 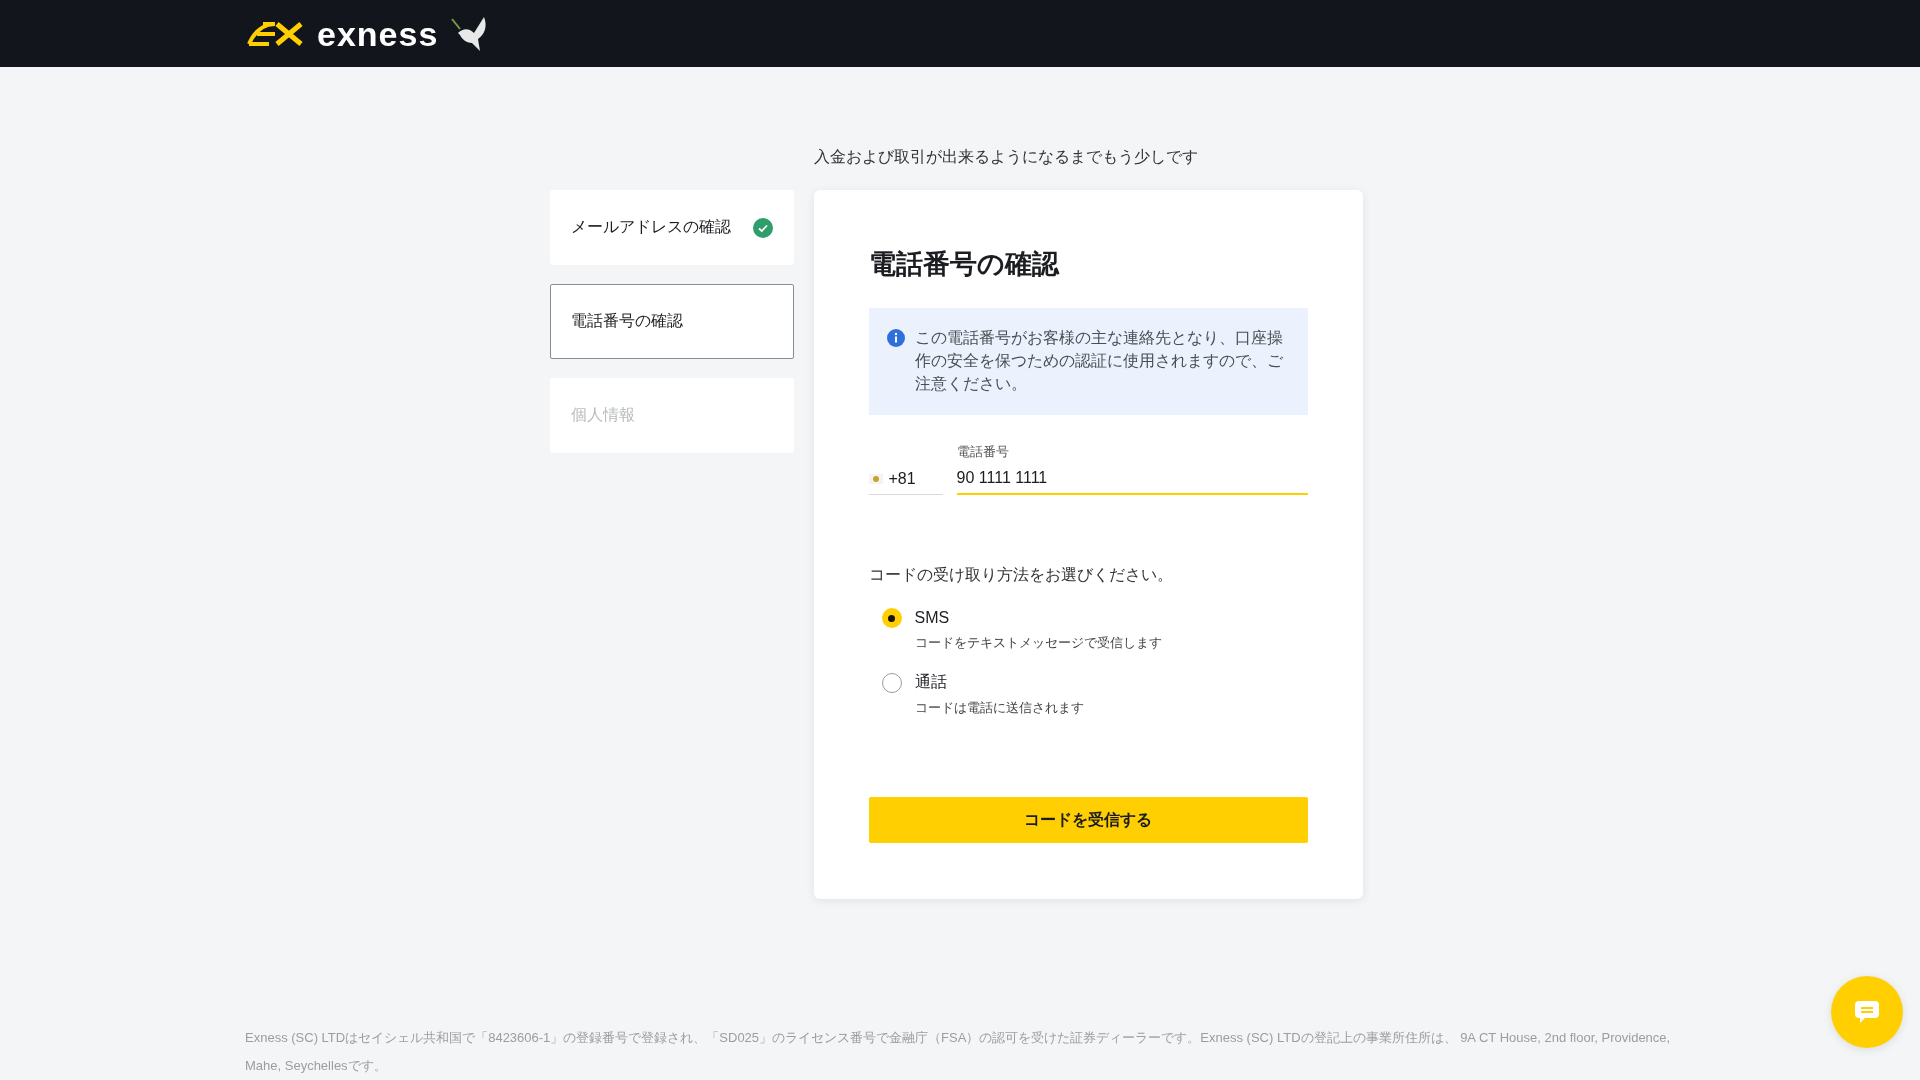 I want to click on progress-message: 入金および取引が出来るようになるまでもう少しです, so click(x=1006, y=157).